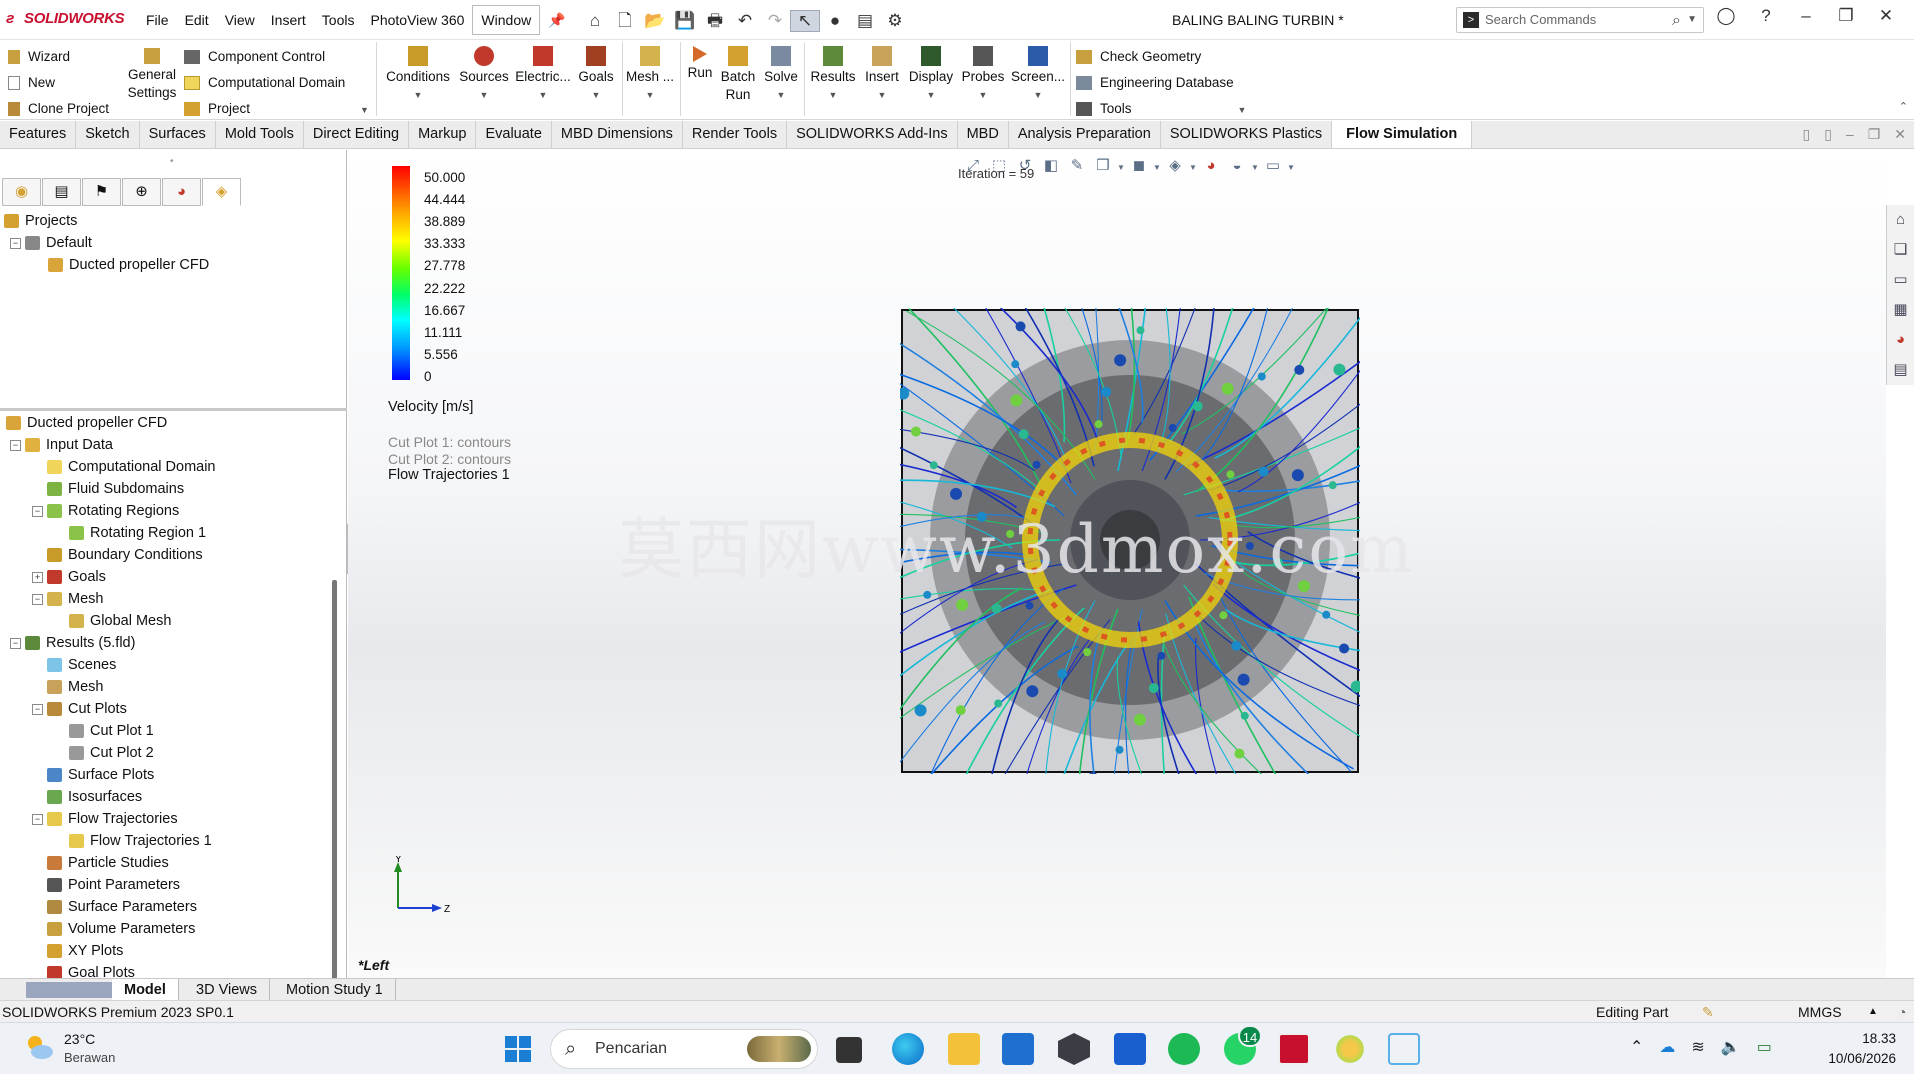 This screenshot has width=1914, height=1074. What do you see at coordinates (1580, 20) in the screenshot?
I see `search-commands-input: > Search Commands ⌕ ▼` at bounding box center [1580, 20].